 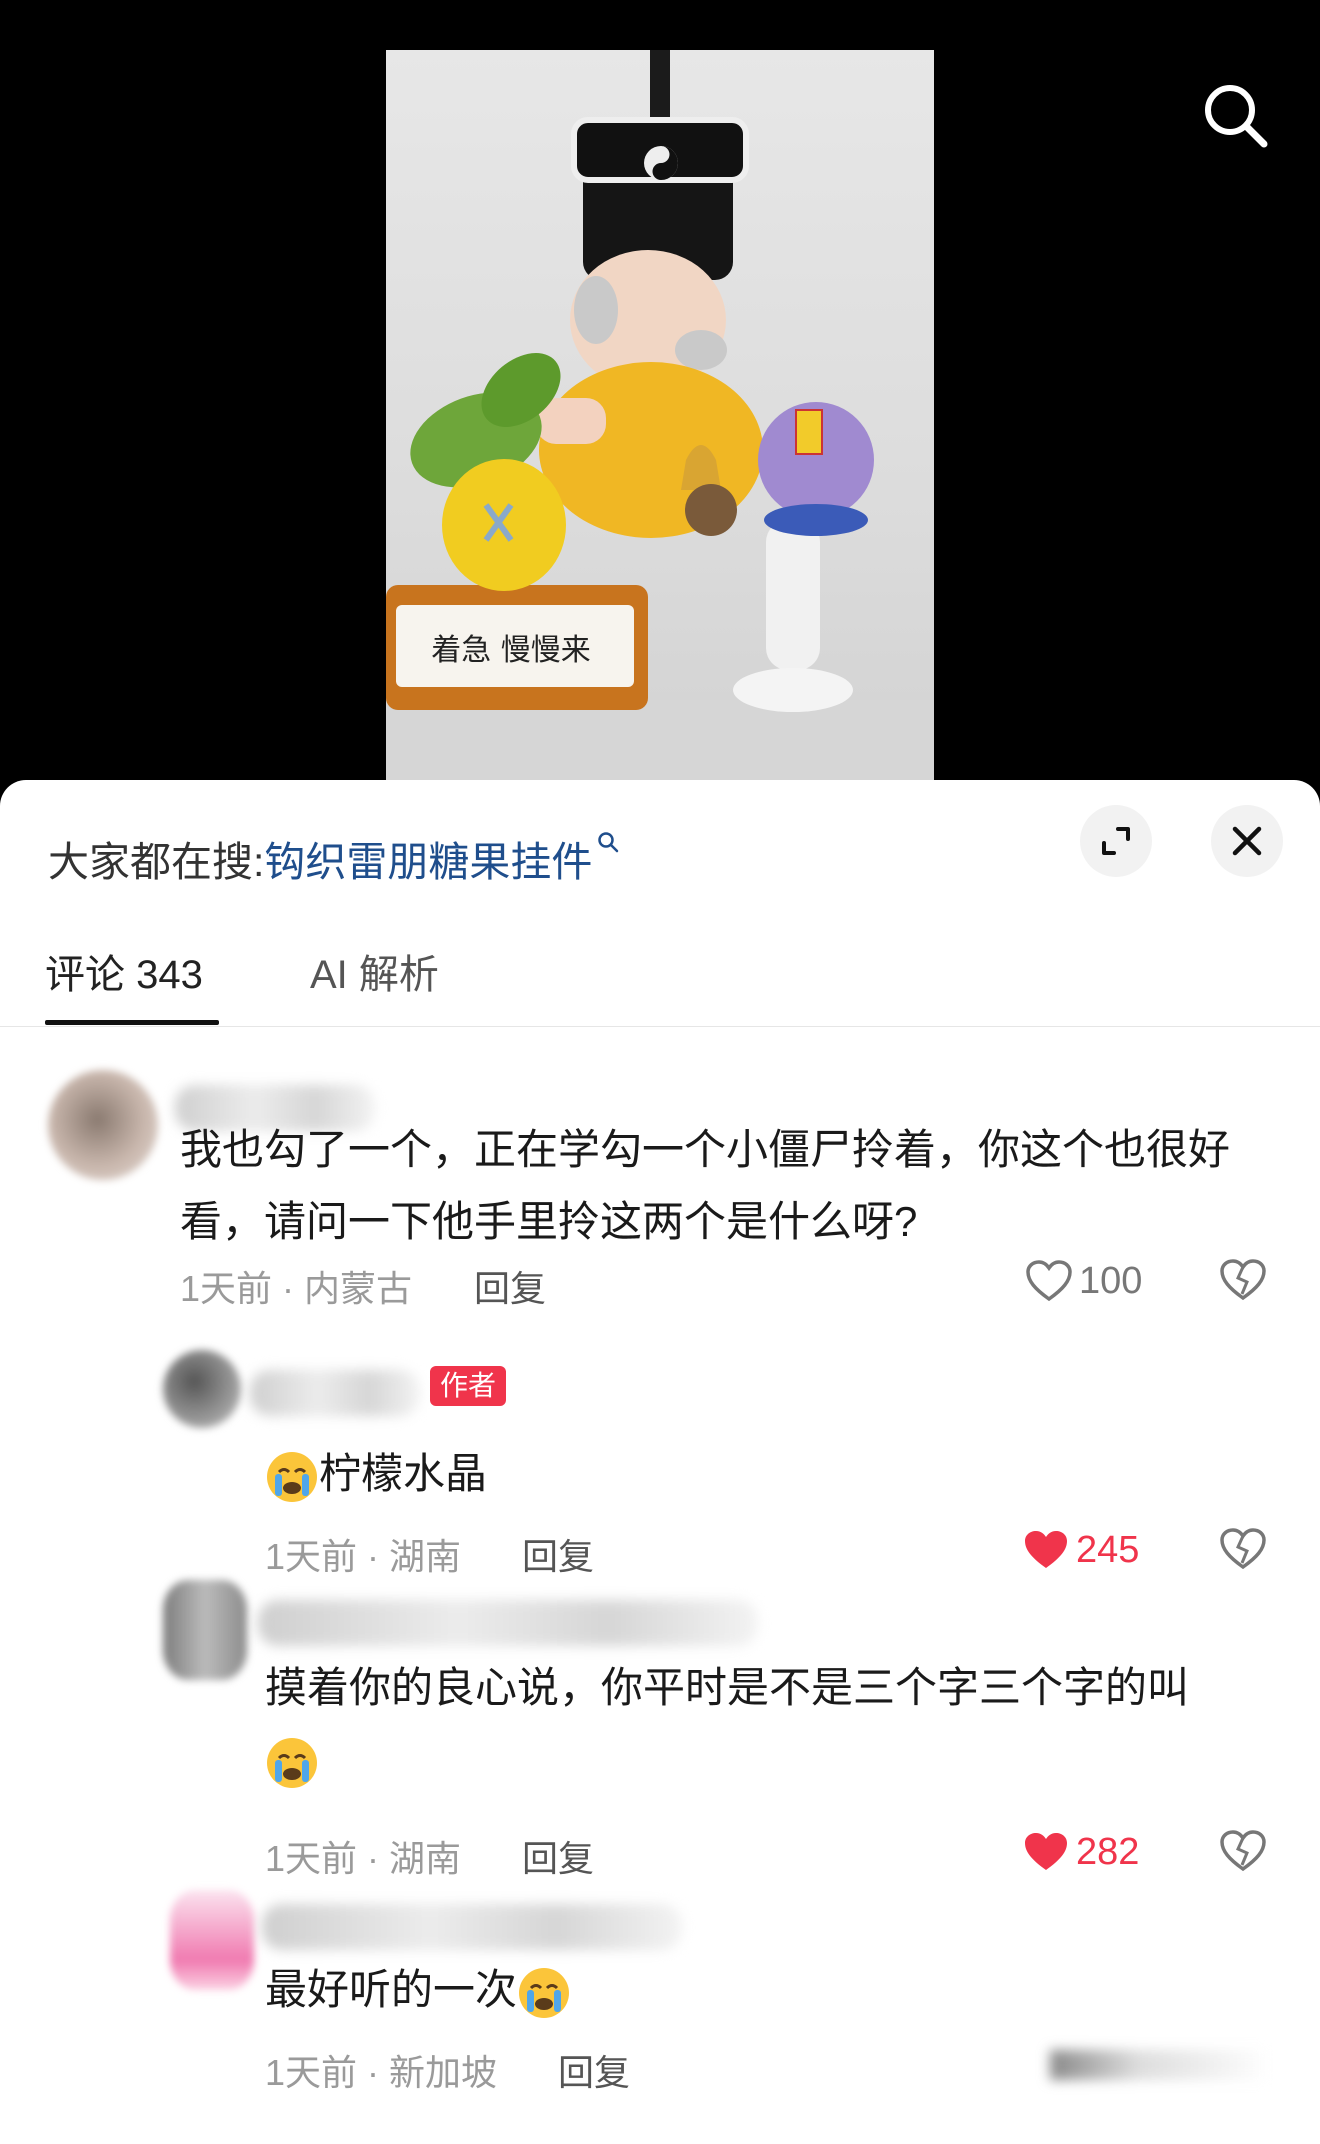 I want to click on search-suggestion: 大家都在搜:钩织雷朋糖果挂件, so click(x=334, y=858).